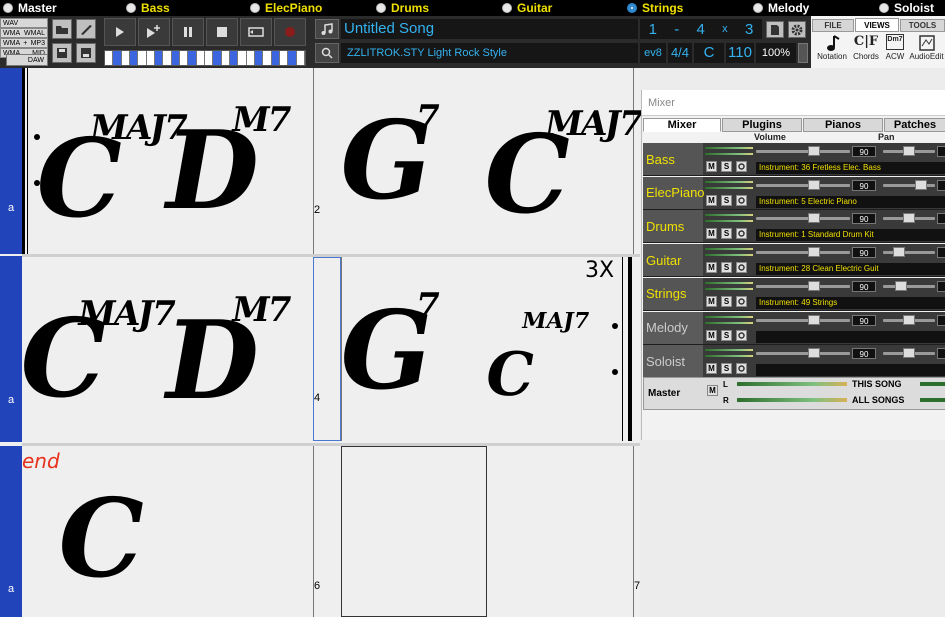 Image resolution: width=945 pixels, height=617 pixels. Describe the element at coordinates (832, 47) in the screenshot. I see `notation-view-button: Notation` at that location.